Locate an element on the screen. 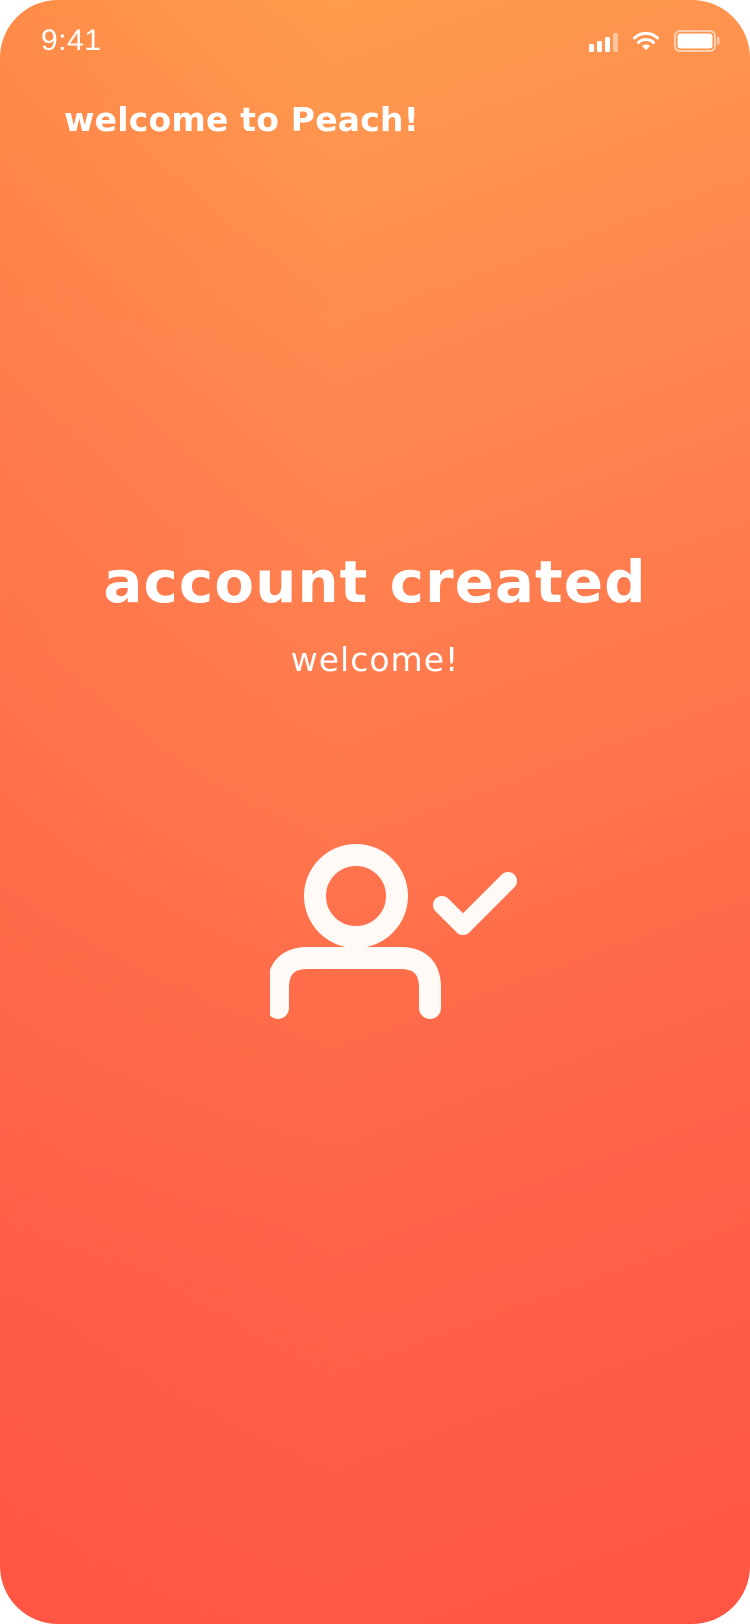 The height and width of the screenshot is (1624, 750). status-icons is located at coordinates (654, 41).